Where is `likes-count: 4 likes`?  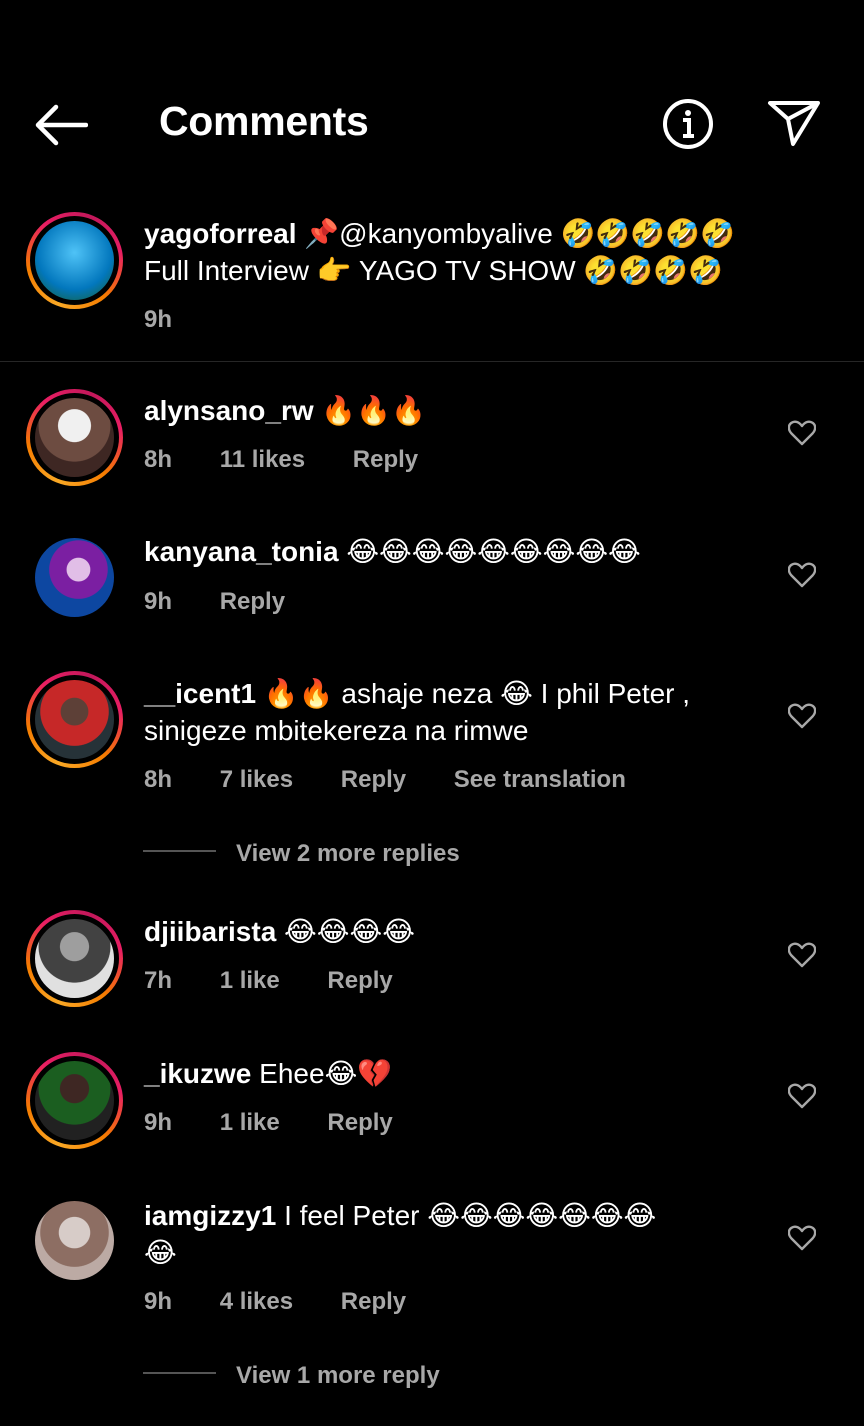 likes-count: 4 likes is located at coordinates (256, 1301).